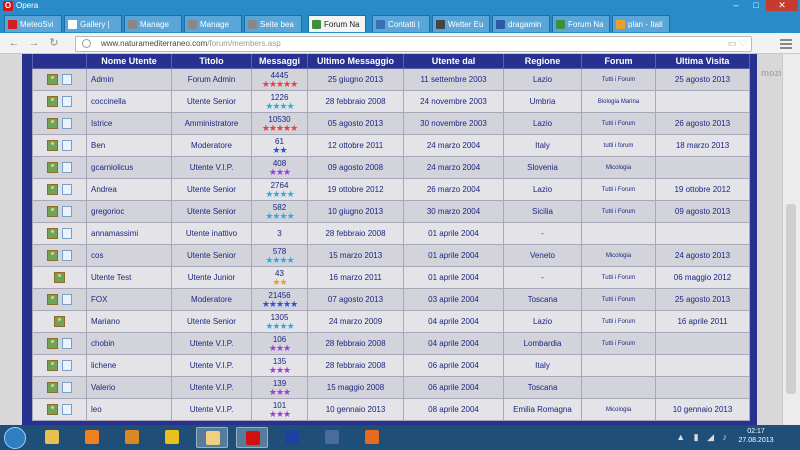 The image size is (800, 450). Describe the element at coordinates (453, 277) in the screenshot. I see `member-since: 01 aprile 2004` at that location.